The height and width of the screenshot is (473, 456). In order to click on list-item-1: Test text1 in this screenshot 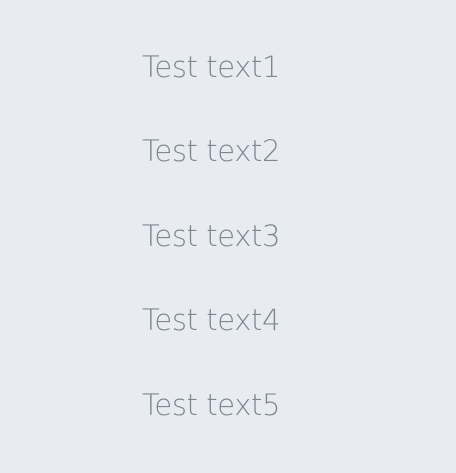, I will do `click(210, 67)`.